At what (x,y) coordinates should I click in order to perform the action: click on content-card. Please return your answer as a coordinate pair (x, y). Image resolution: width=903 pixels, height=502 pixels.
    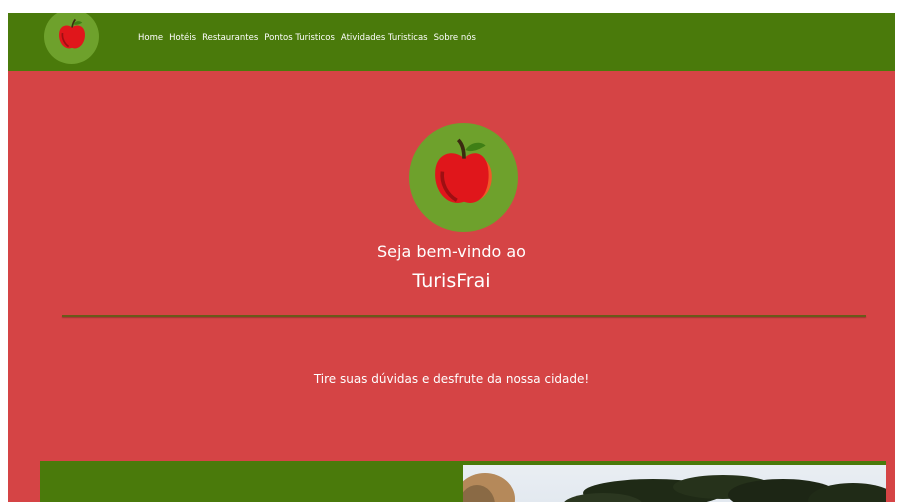
    Looking at the image, I should click on (463, 481).